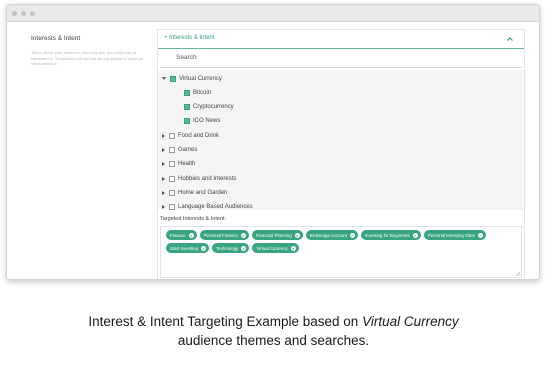  Describe the element at coordinates (272, 248) in the screenshot. I see `interest-chip-label: Virtual Currency` at that location.